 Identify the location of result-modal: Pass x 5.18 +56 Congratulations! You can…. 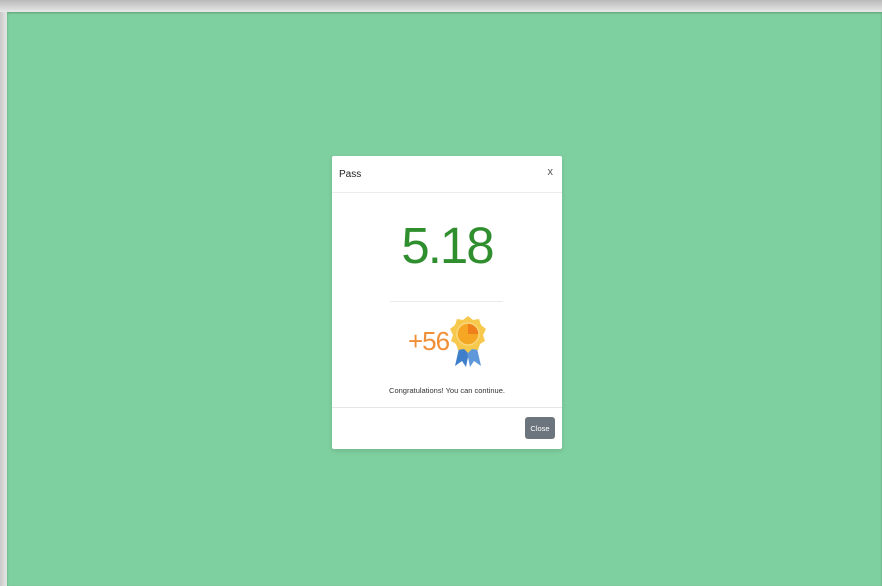
(447, 302).